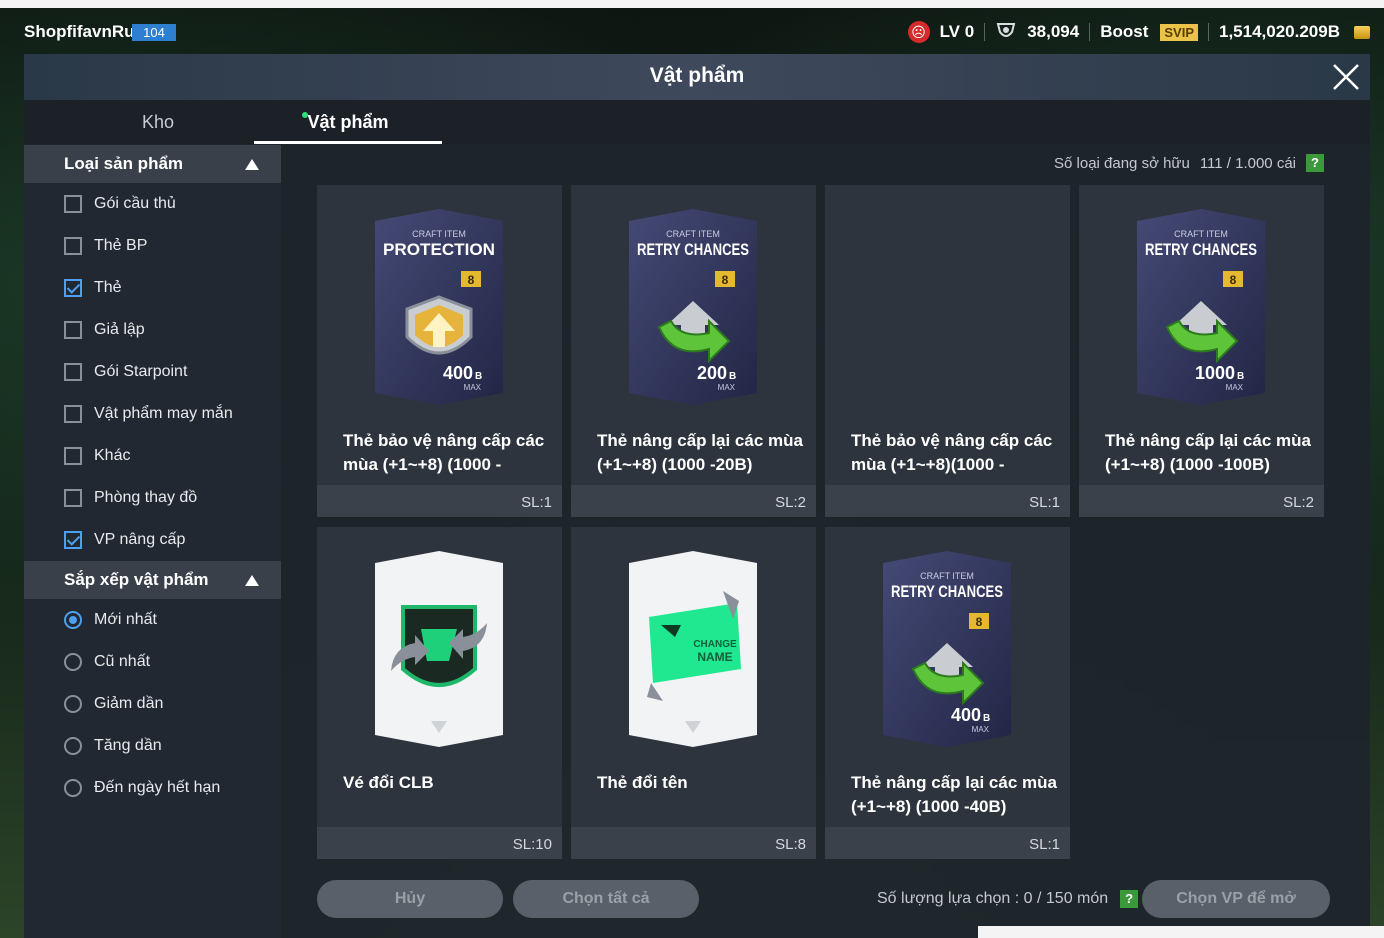 The image size is (1384, 938). Describe the element at coordinates (122, 661) in the screenshot. I see `sort-label: Cũ nhất` at that location.